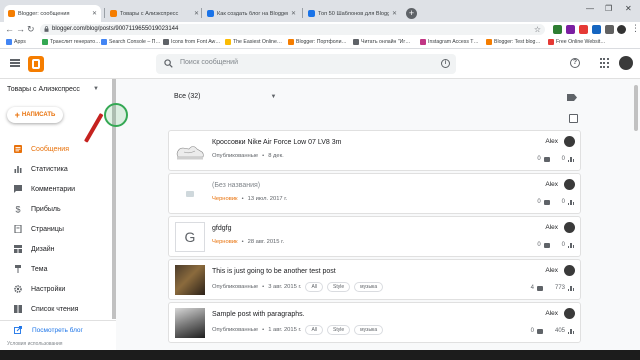 The height and width of the screenshot is (360, 640). Describe the element at coordinates (36, 64) in the screenshot. I see `blogger-logo-icon` at that location.